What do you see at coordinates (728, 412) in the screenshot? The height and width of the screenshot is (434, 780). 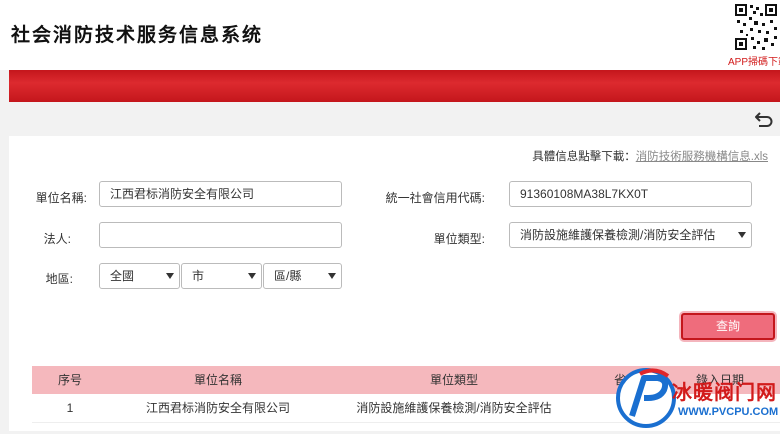 I see `watermark-url: WWW.PVCPU.COM` at bounding box center [728, 412].